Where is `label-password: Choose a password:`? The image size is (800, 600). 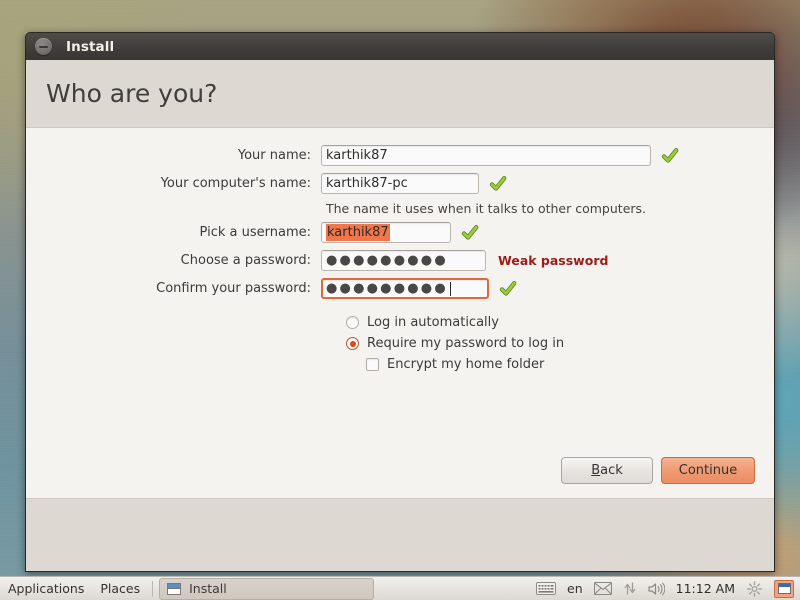
label-password: Choose a password: is located at coordinates (245, 260).